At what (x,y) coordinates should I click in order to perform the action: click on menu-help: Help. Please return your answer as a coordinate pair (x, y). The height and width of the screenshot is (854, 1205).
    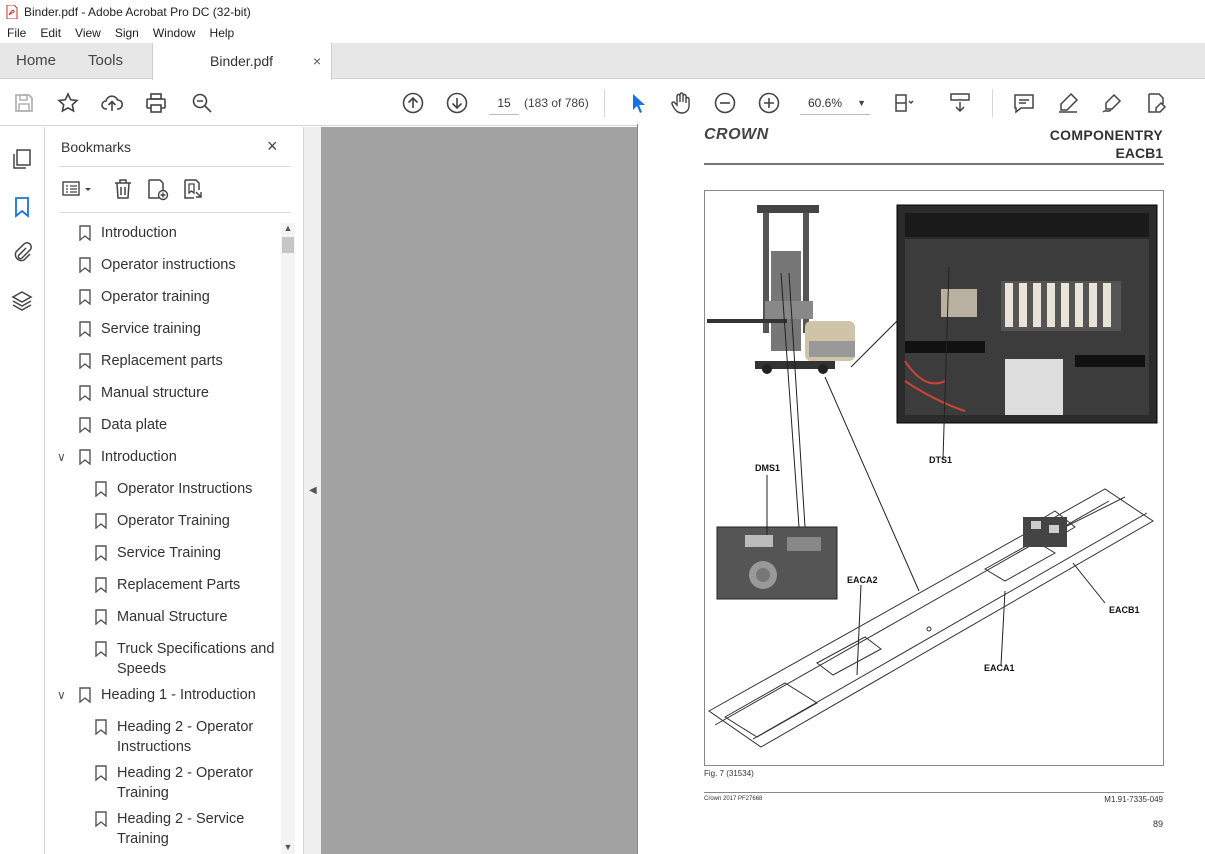
    Looking at the image, I should click on (222, 33).